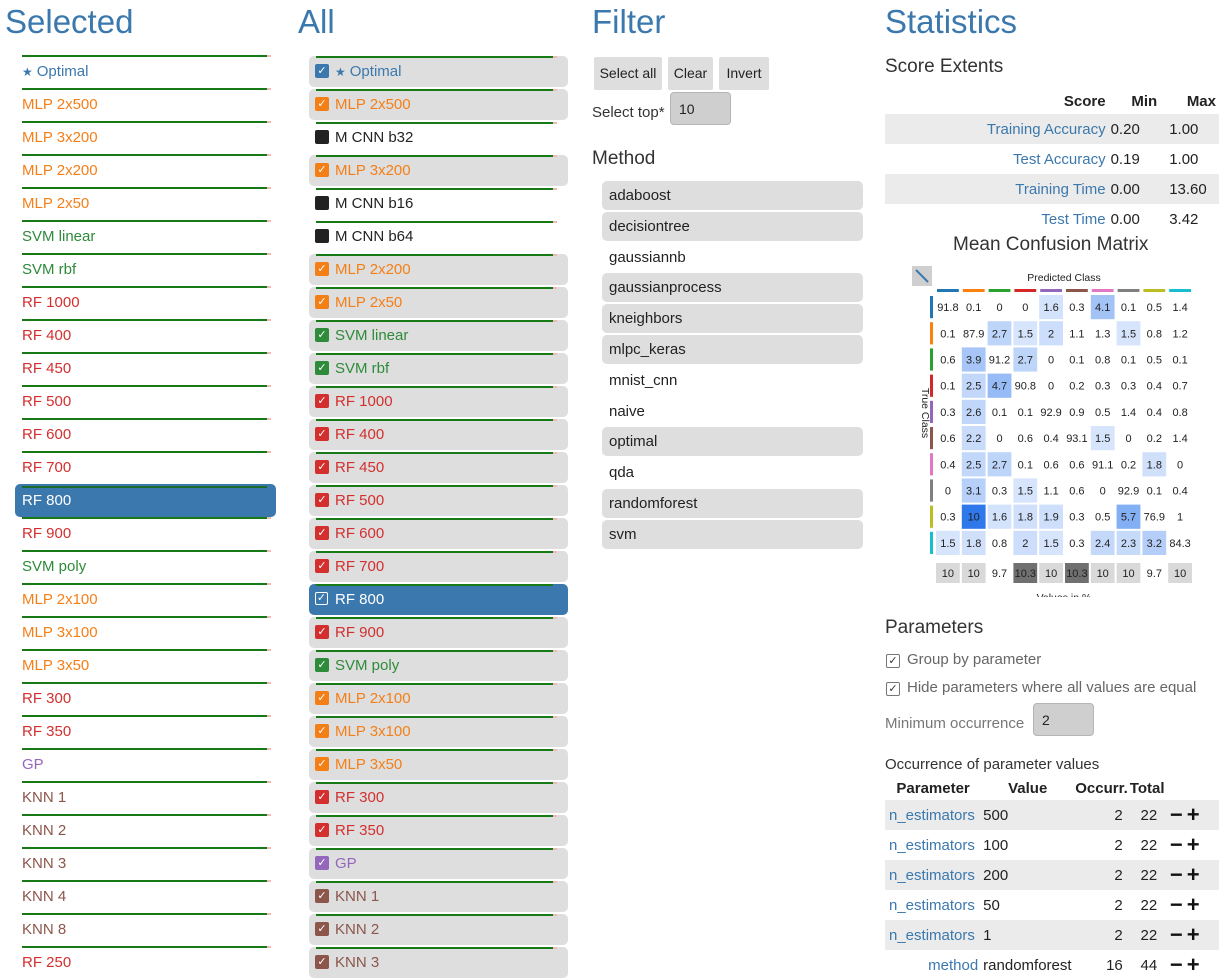 This screenshot has height=980, width=1224. I want to click on extents-score-name: Training Time, so click(996, 189).